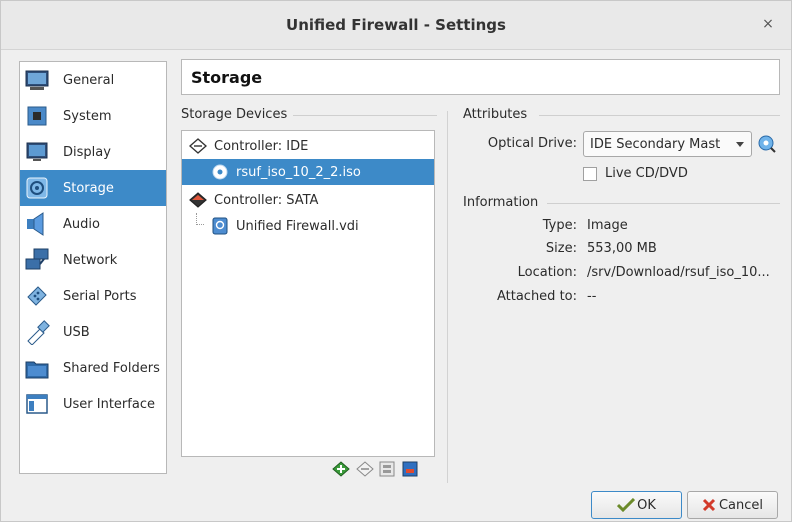 The image size is (792, 522). I want to click on sidebar-item-label: System, so click(87, 116).